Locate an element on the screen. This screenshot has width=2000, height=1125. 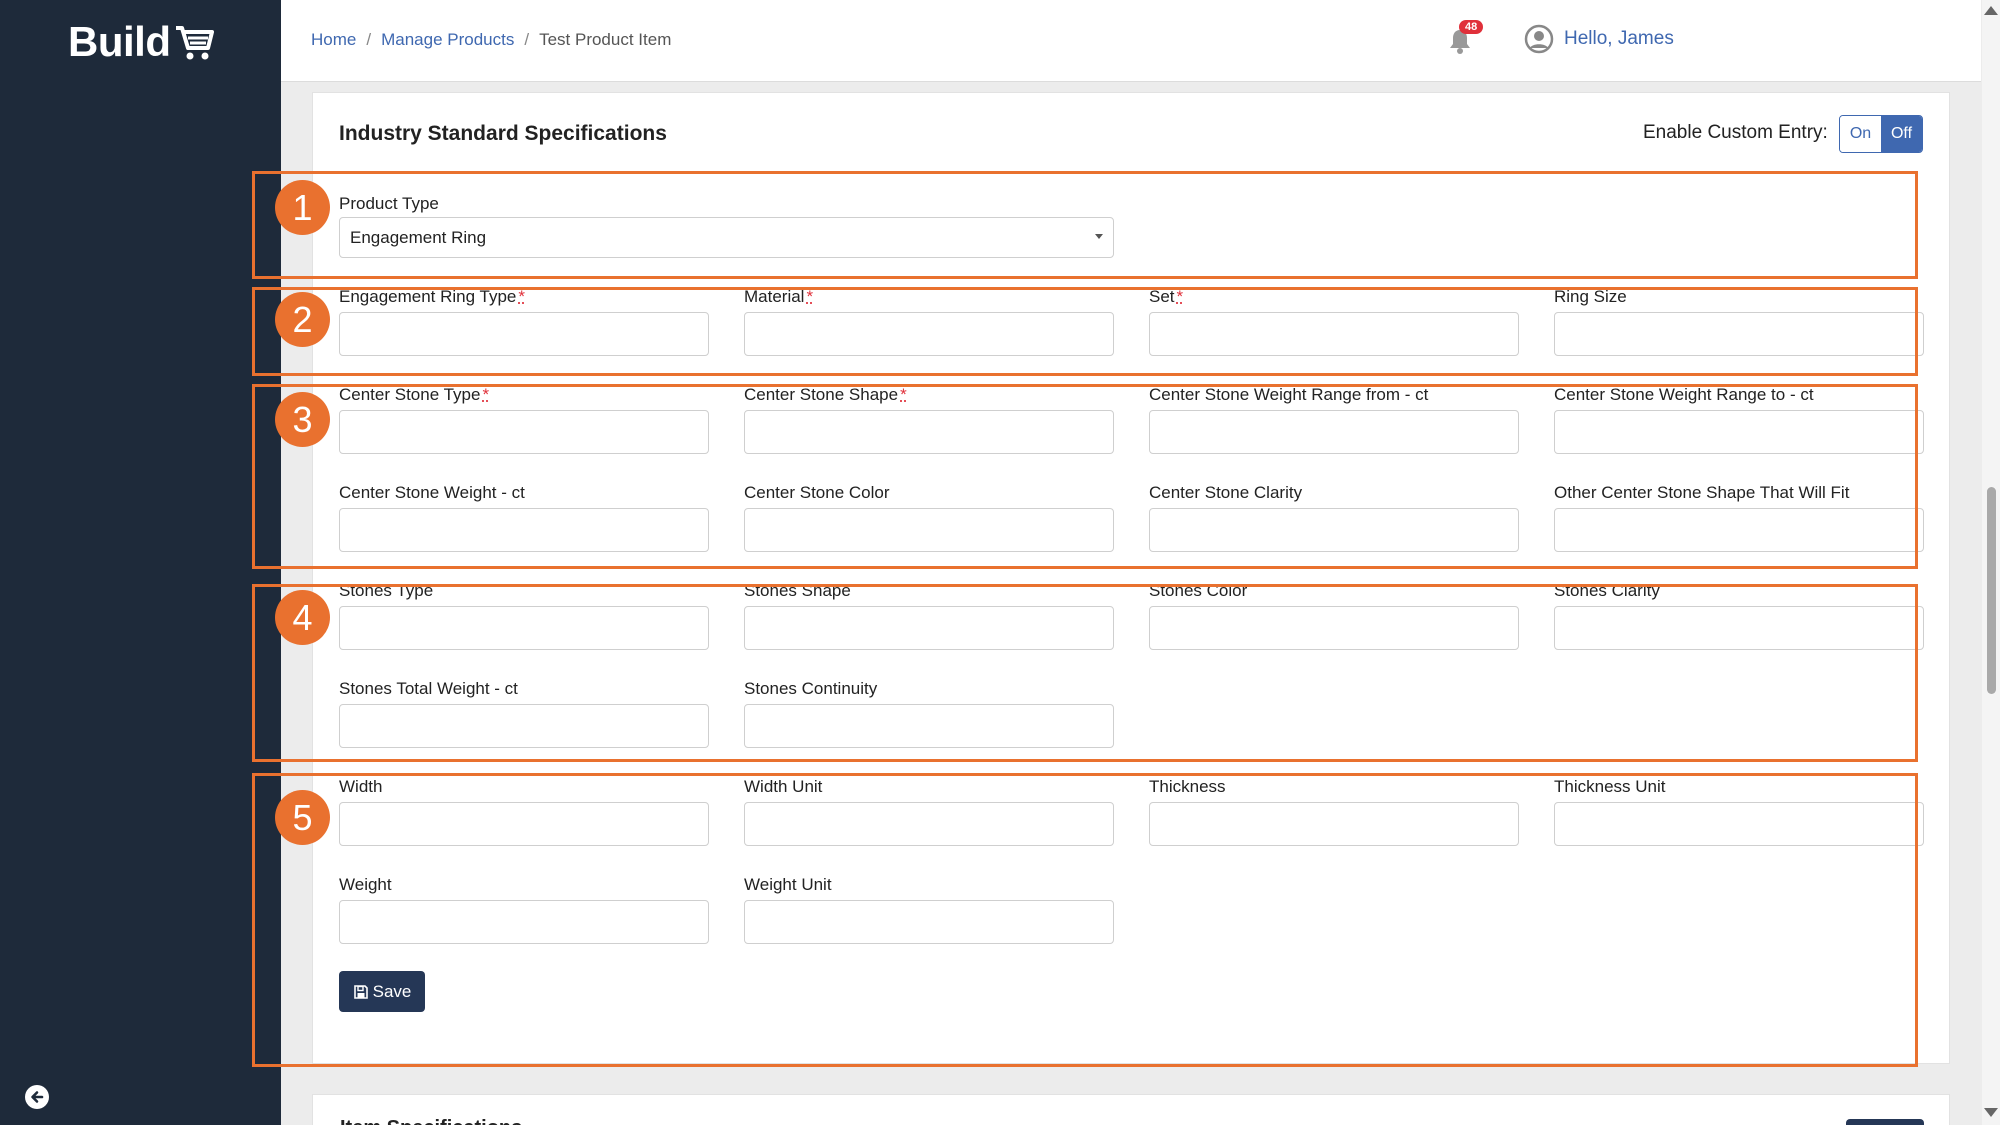
custom-entry-label: Enable Custom Entry: is located at coordinates (1735, 133).